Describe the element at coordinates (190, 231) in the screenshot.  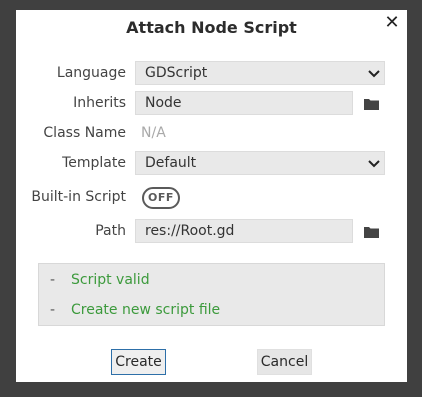
I see `path-value: res://Root.gd` at that location.